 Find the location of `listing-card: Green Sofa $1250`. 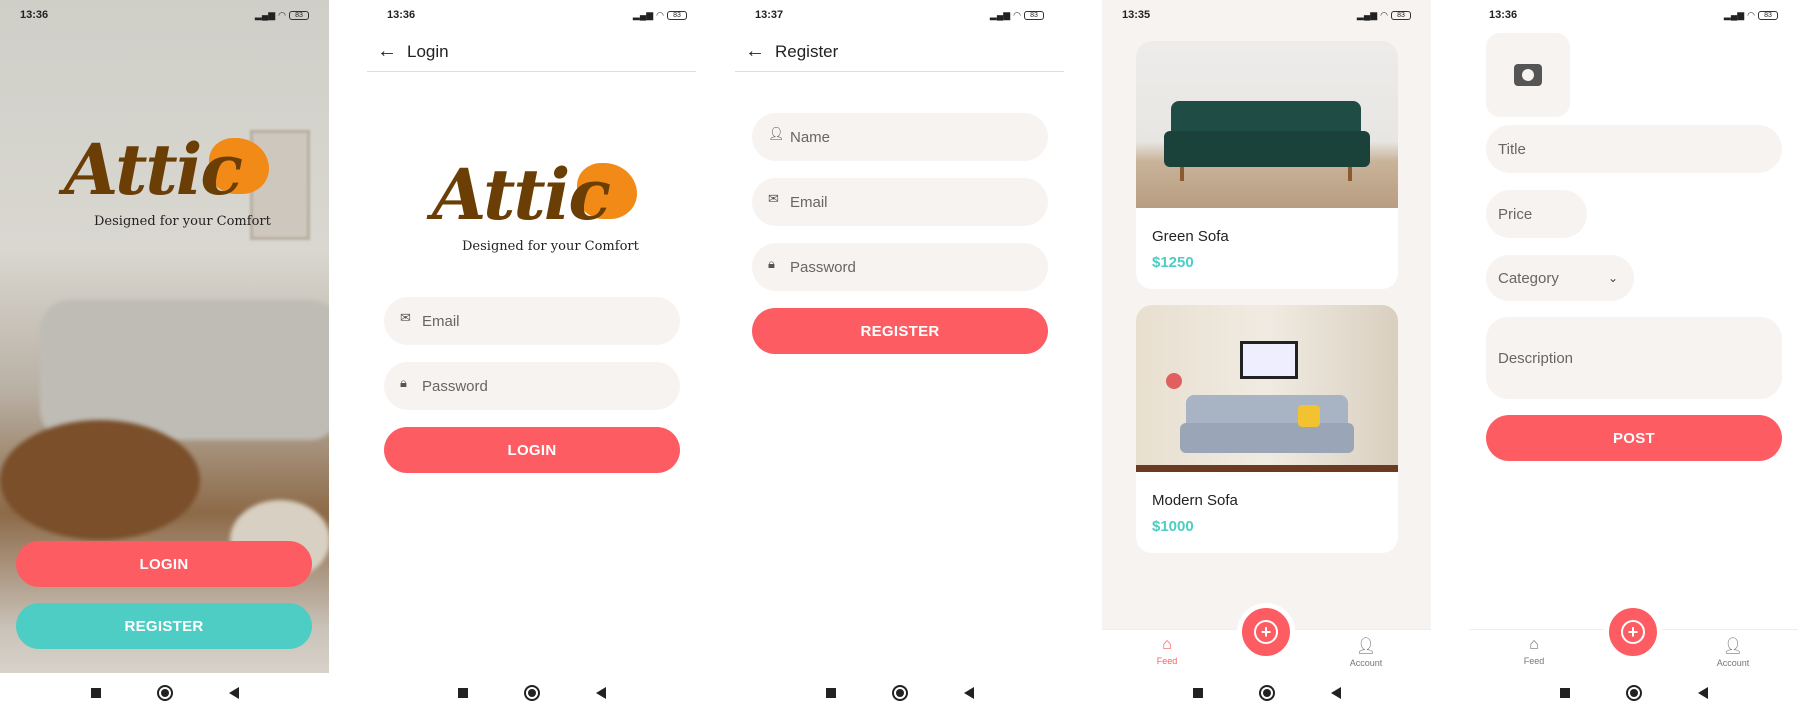

listing-card: Green Sofa $1250 is located at coordinates (1267, 165).